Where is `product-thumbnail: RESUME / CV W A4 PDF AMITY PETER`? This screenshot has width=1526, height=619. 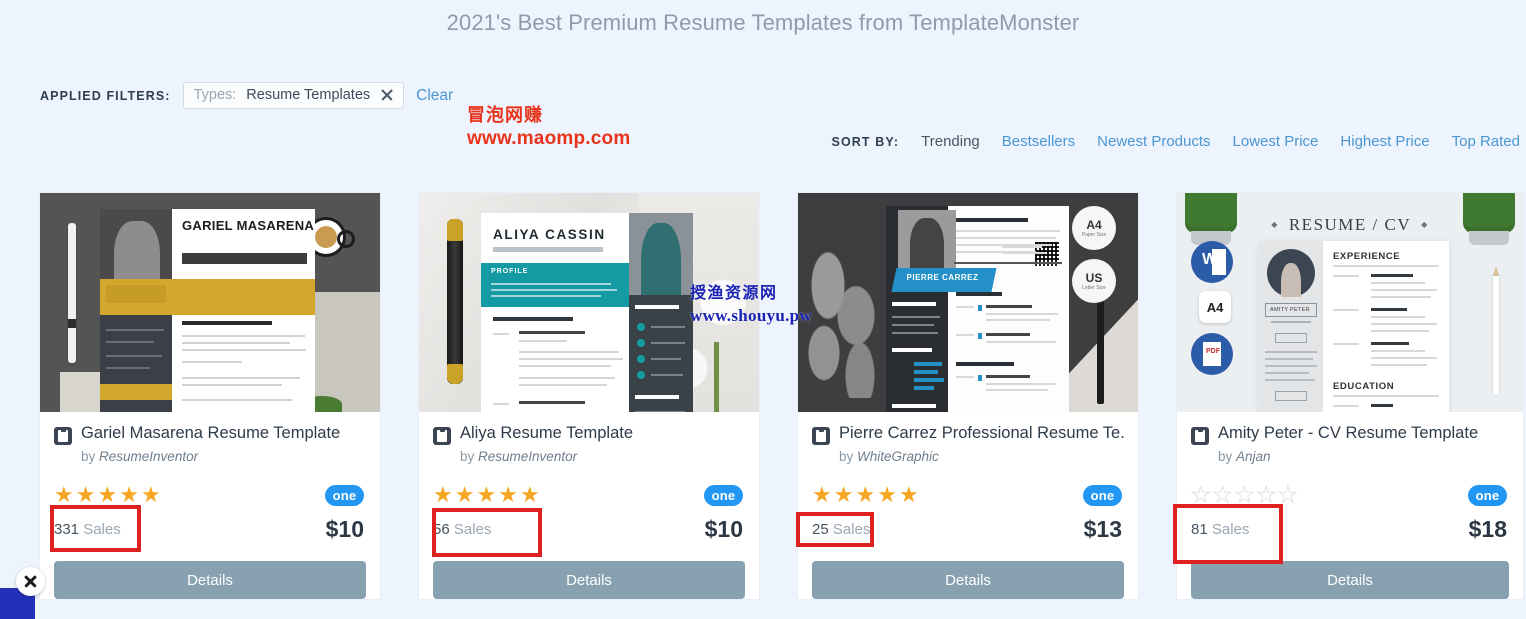
product-thumbnail: RESUME / CV W A4 PDF AMITY PETER is located at coordinates (1350, 302).